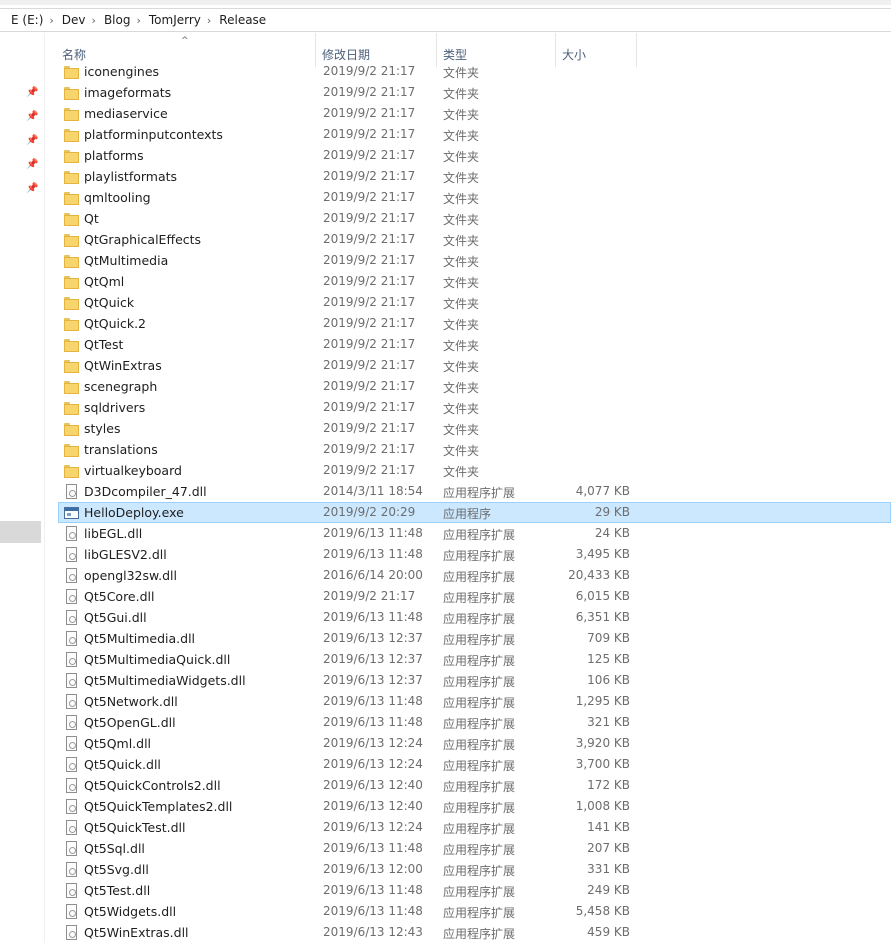 Image resolution: width=891 pixels, height=943 pixels. Describe the element at coordinates (474, 365) in the screenshot. I see `file-row: QtWinExtras 2019/9/2 21:17 文件夹` at that location.